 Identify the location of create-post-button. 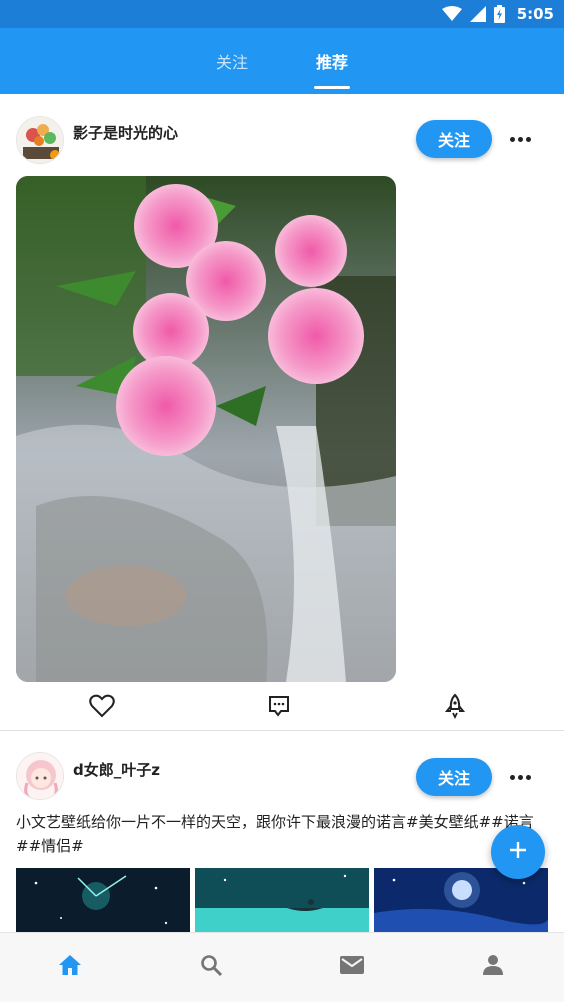
(518, 852).